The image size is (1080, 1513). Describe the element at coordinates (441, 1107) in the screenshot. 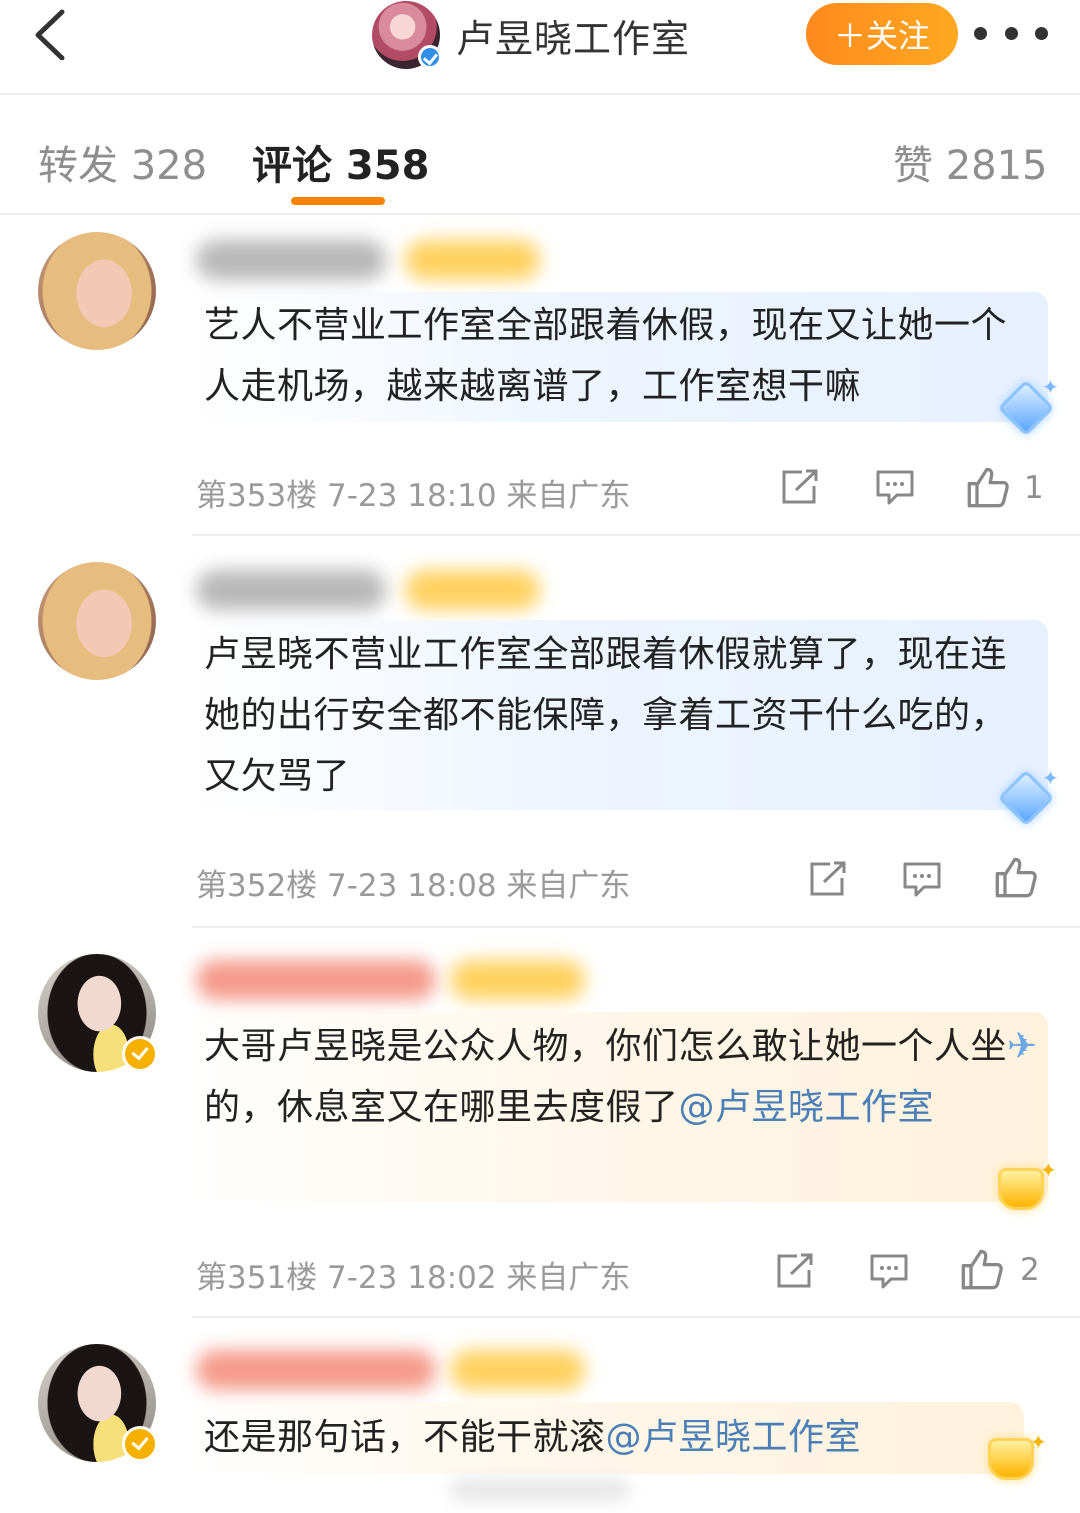

I see `comment-text-part: 的，休息室又在哪里去度假了` at that location.